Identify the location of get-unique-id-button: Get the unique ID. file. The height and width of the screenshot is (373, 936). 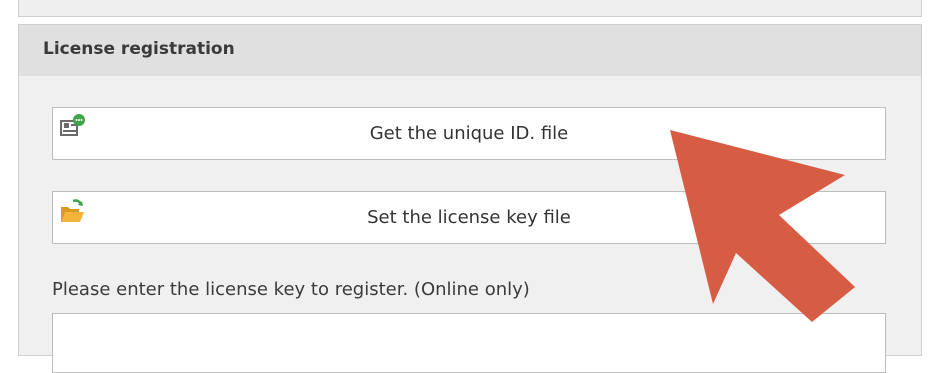
(469, 133).